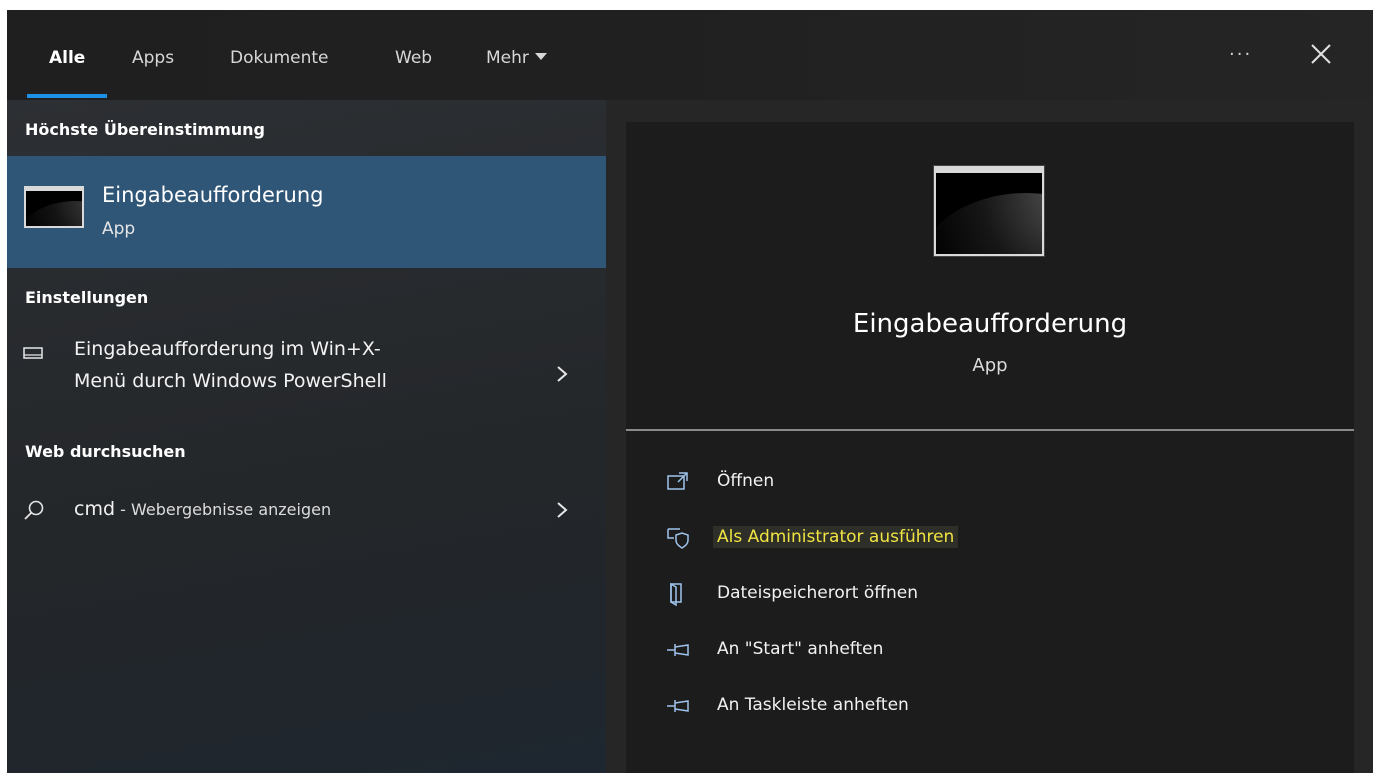 Image resolution: width=1373 pixels, height=773 pixels. Describe the element at coordinates (817, 593) in the screenshot. I see `action-open-file-location-label: Dateispeicherort öffnen` at that location.